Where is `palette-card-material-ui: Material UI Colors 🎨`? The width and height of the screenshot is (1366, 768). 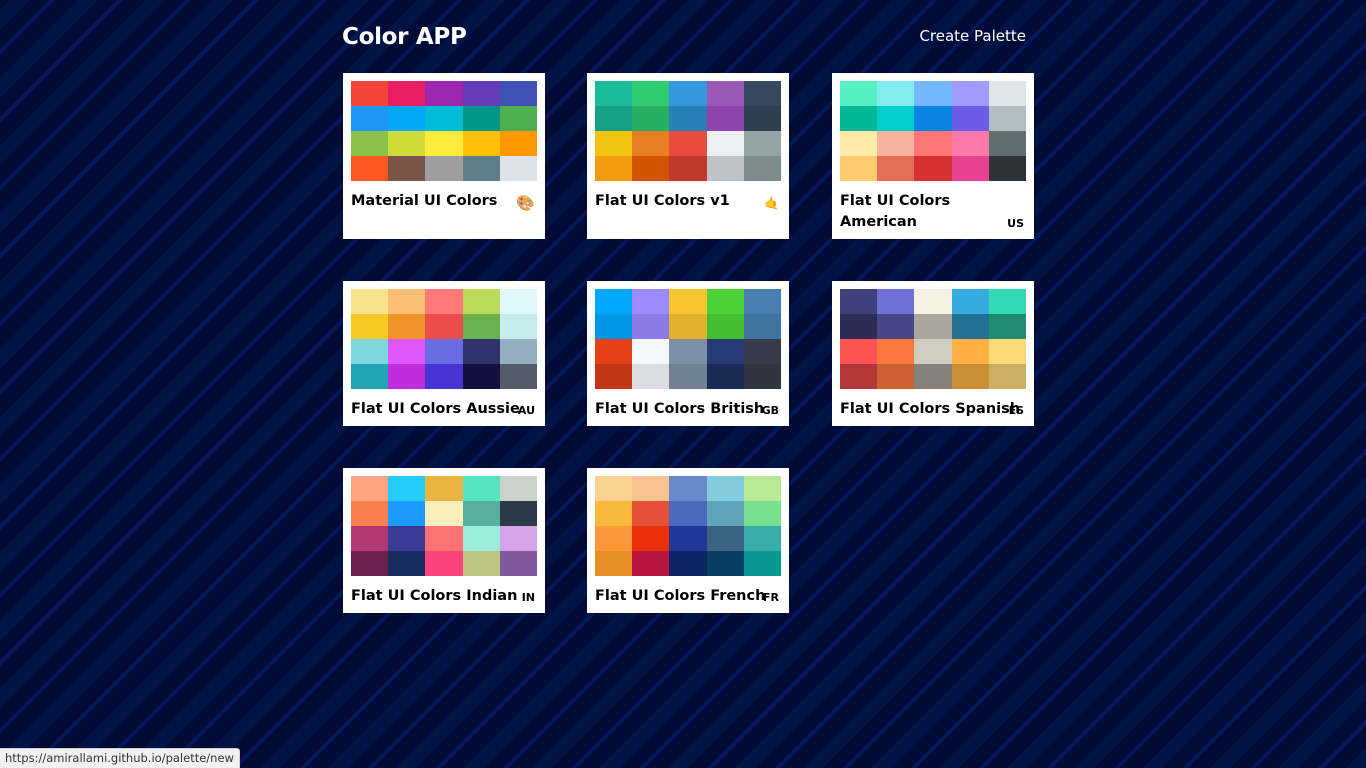
palette-card-material-ui: Material UI Colors 🎨 is located at coordinates (444, 156).